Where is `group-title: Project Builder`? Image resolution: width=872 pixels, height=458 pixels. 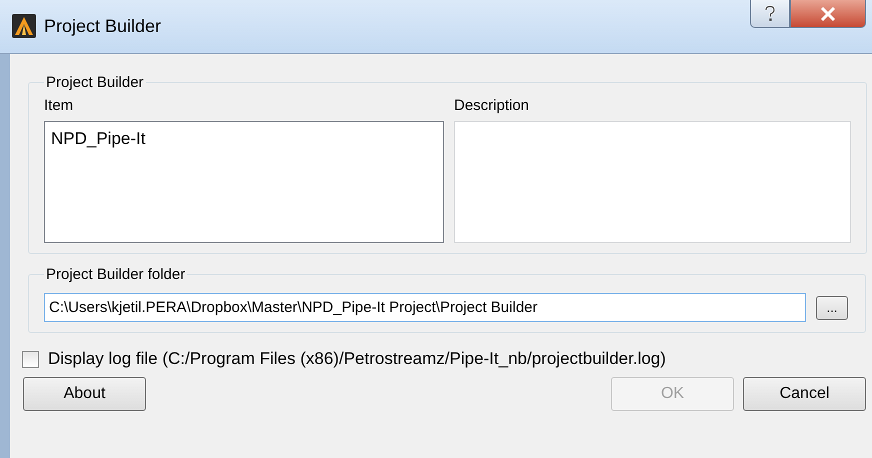 group-title: Project Builder is located at coordinates (95, 82).